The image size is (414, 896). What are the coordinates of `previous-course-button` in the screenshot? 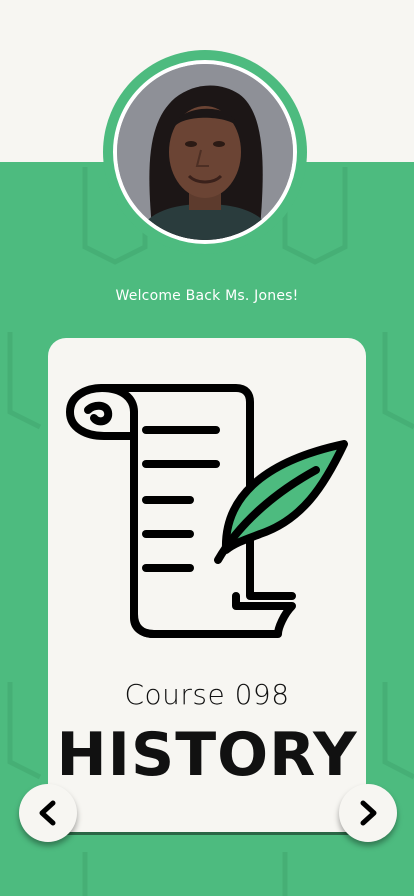 It's located at (48, 813).